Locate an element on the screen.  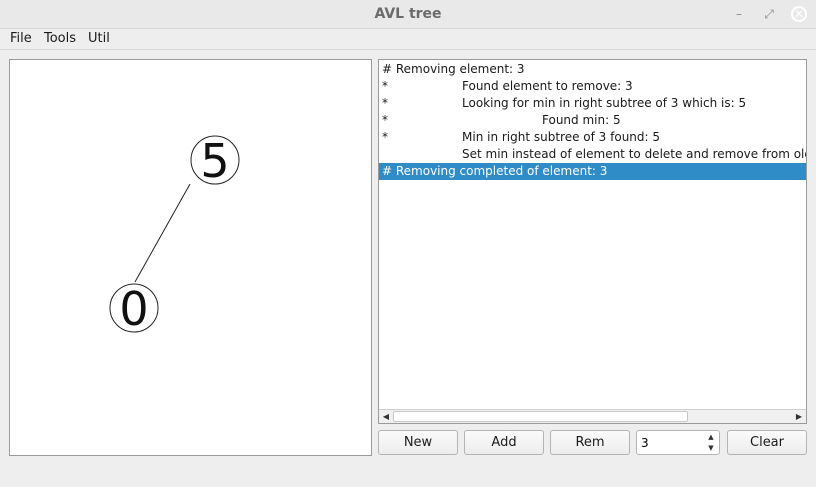
log-row: # Removing element: 3 is located at coordinates (592, 69).